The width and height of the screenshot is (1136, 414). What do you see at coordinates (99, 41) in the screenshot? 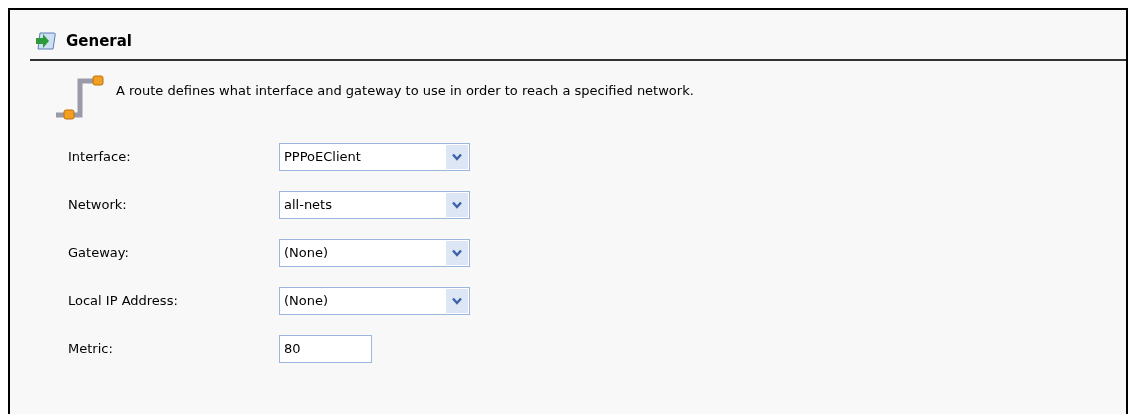
I see `section-title: General` at bounding box center [99, 41].